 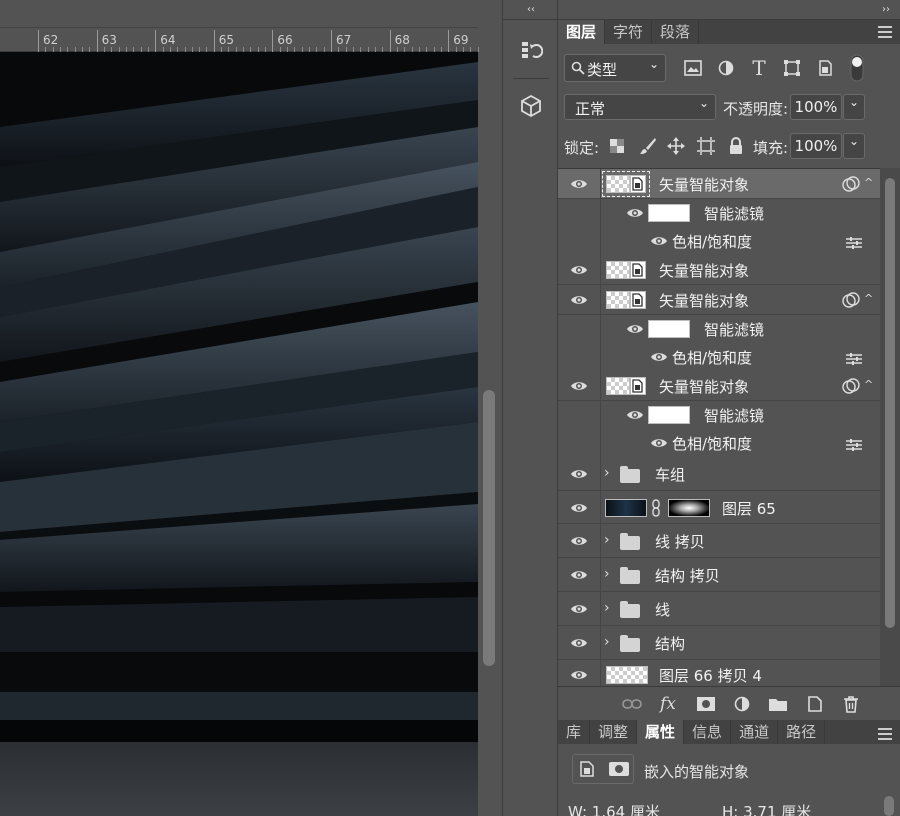 I want to click on layer-style-fx-icon: fx, so click(x=668, y=704).